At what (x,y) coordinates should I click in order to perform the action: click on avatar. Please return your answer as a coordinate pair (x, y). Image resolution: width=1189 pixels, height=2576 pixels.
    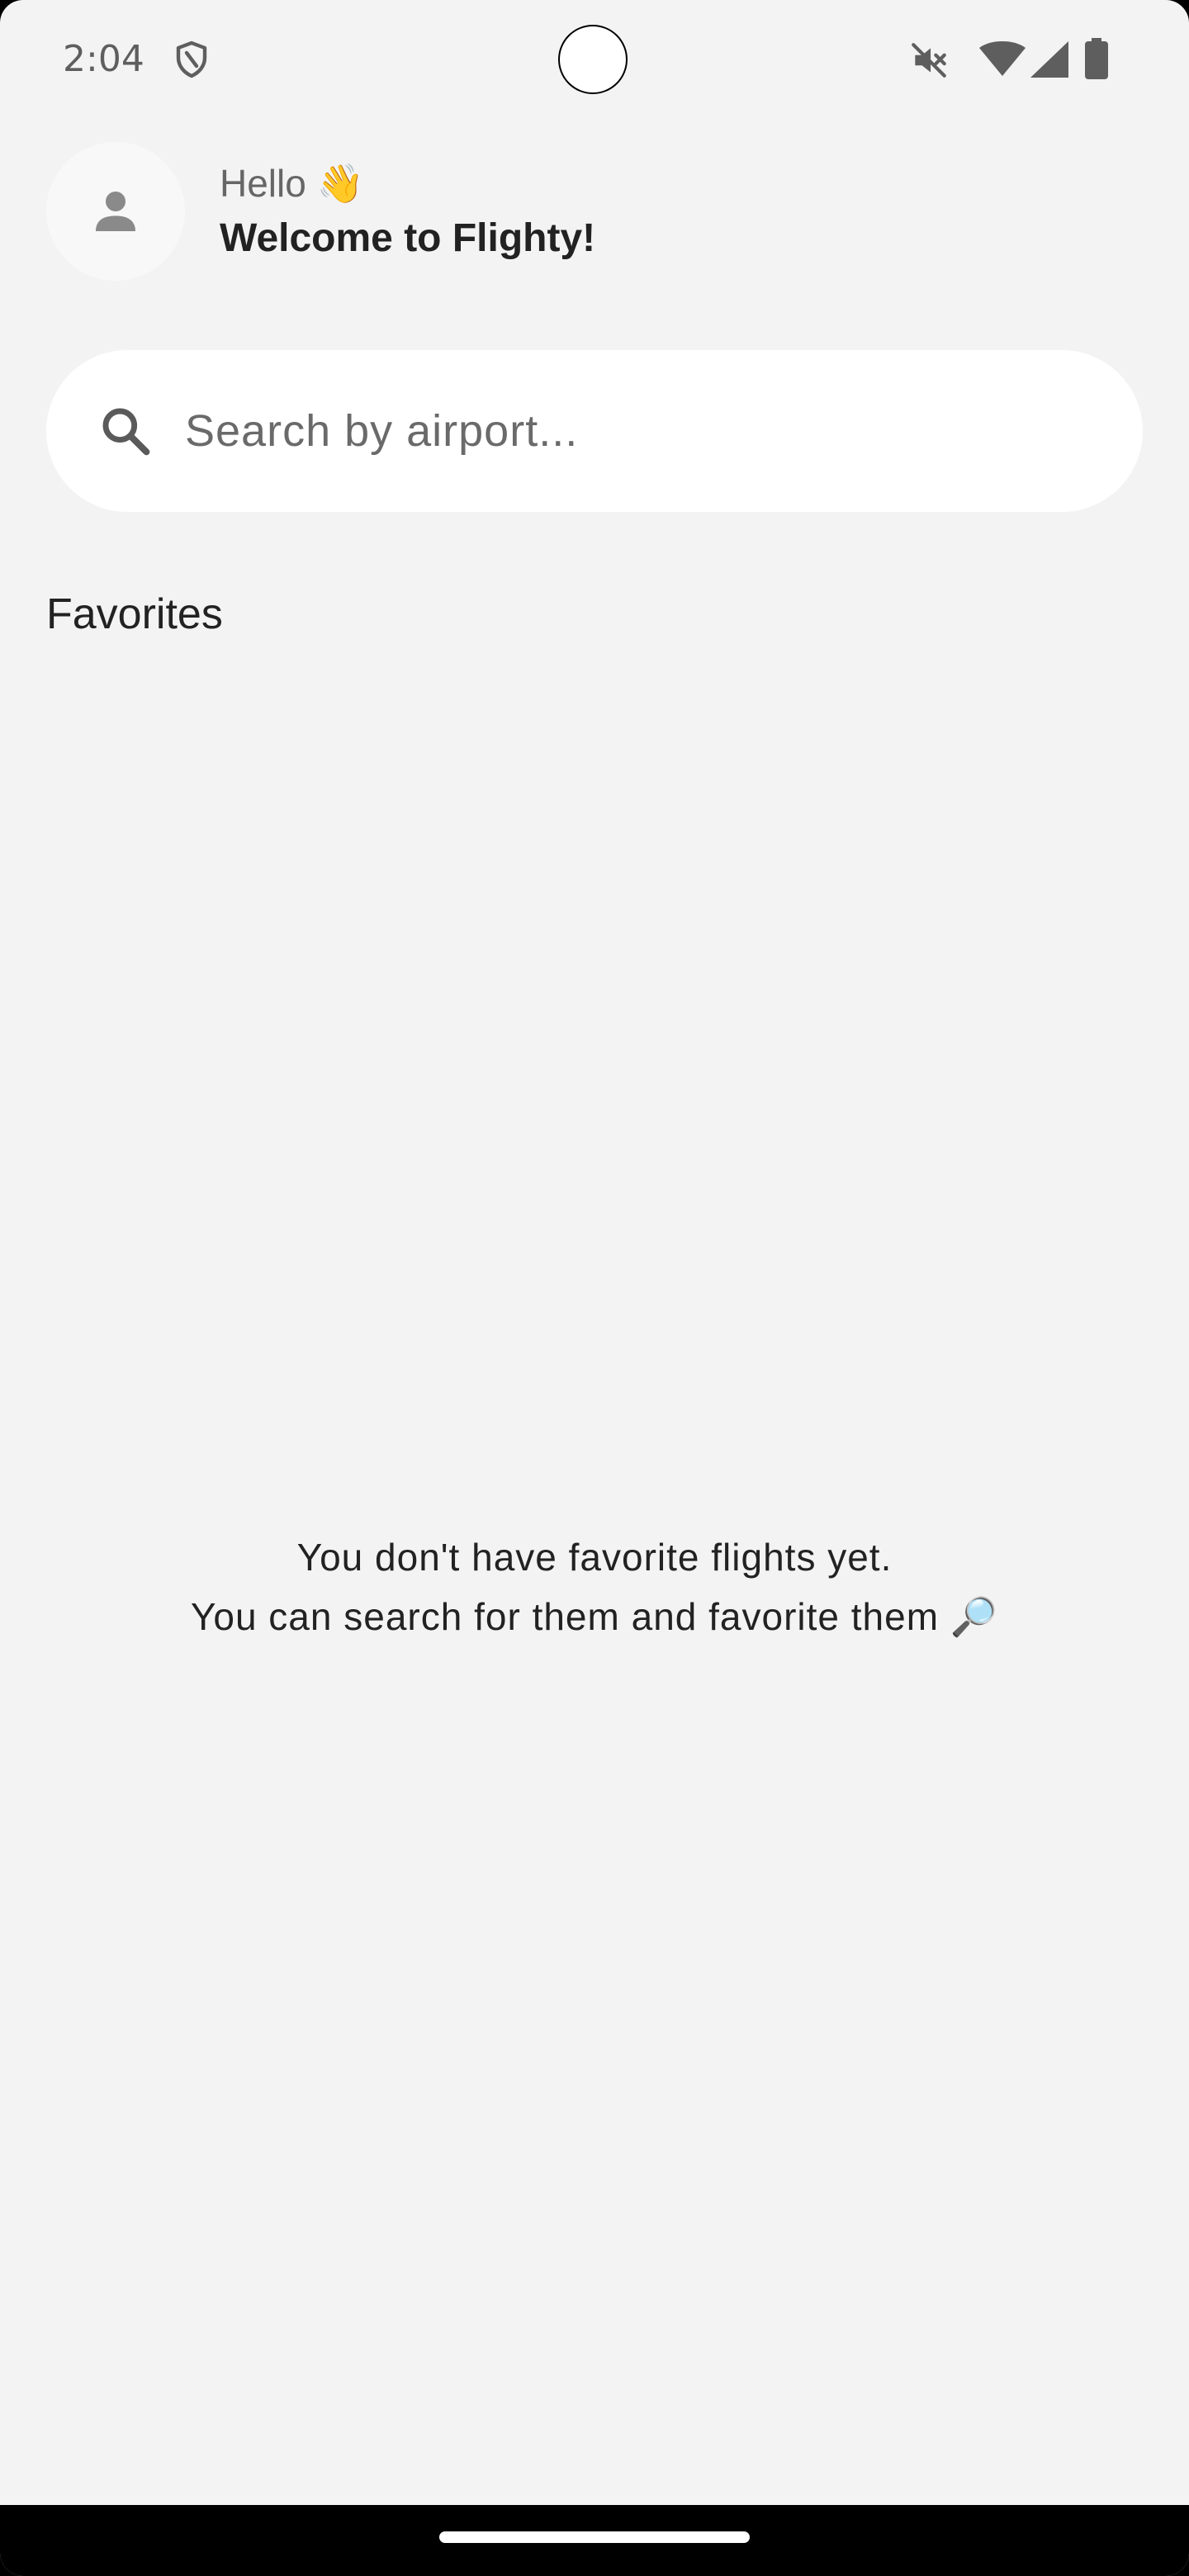
    Looking at the image, I should click on (115, 211).